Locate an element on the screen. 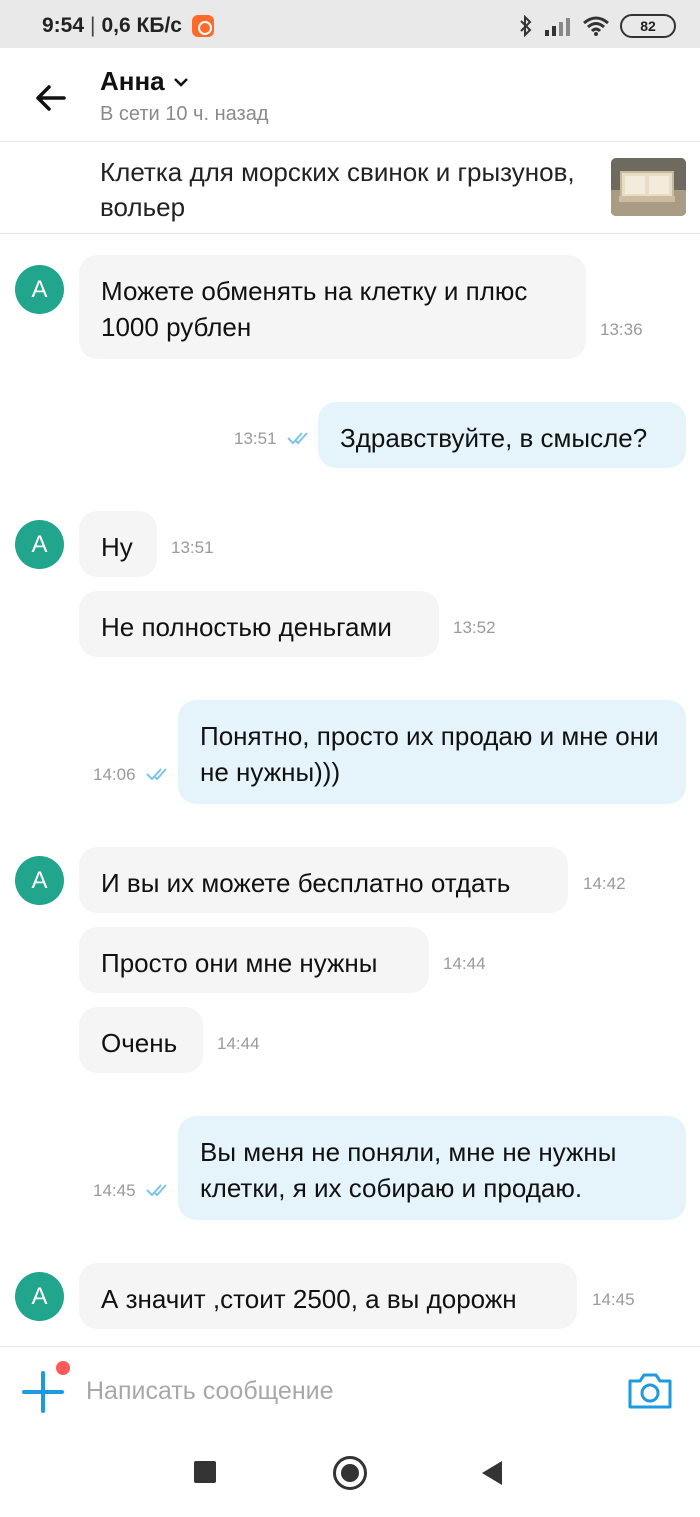 Image resolution: width=700 pixels, height=1517 pixels. notification-dot is located at coordinates (63, 1368).